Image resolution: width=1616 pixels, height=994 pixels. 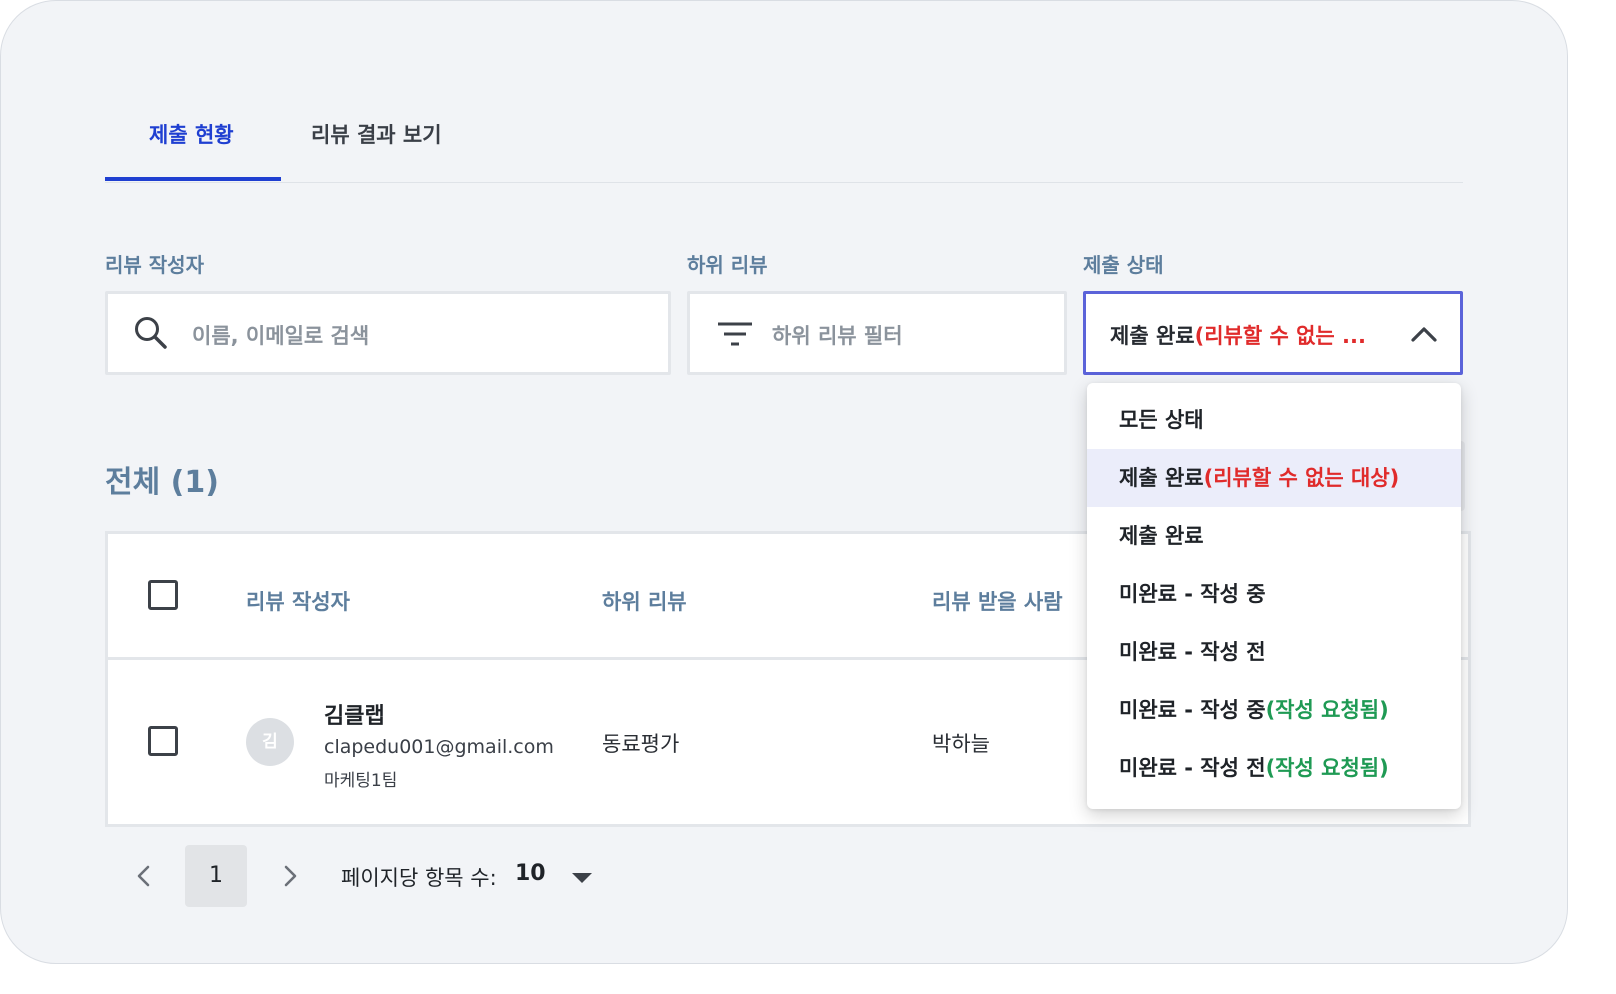 What do you see at coordinates (376, 134) in the screenshot?
I see `tab-review-results: 리뷰 결과 보기` at bounding box center [376, 134].